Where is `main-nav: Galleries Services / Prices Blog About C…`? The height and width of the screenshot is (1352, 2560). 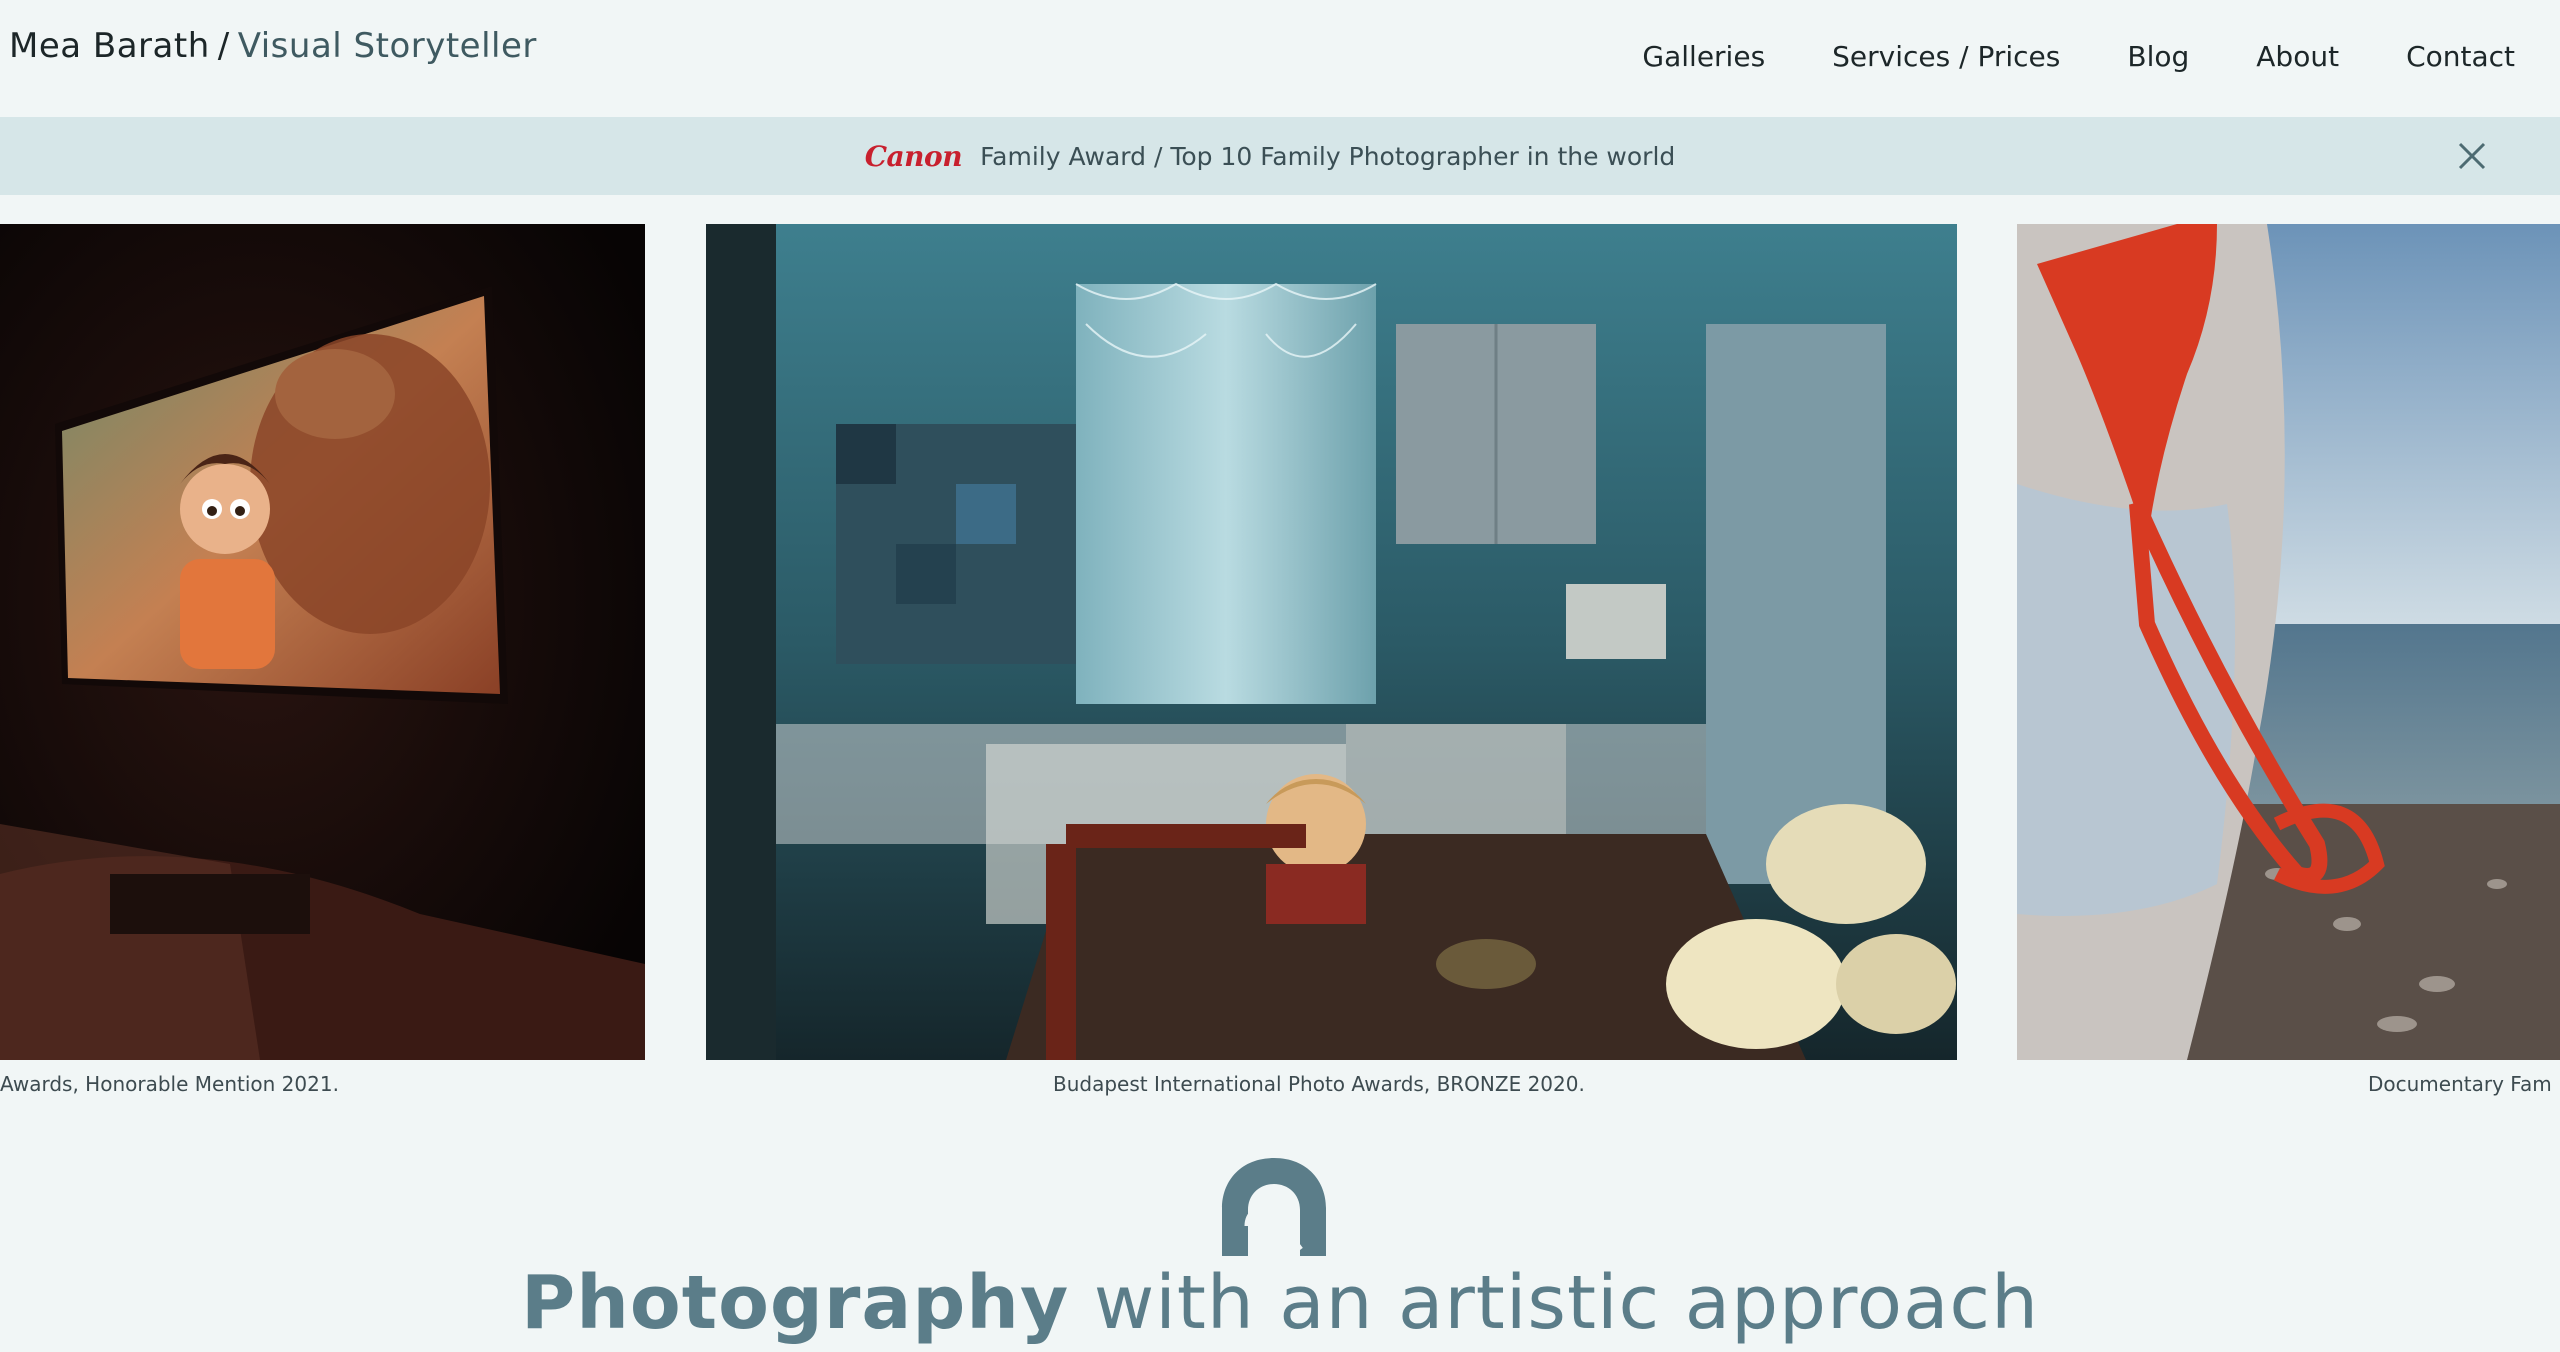 main-nav: Galleries Services / Prices Blog About C… is located at coordinates (2045, 56).